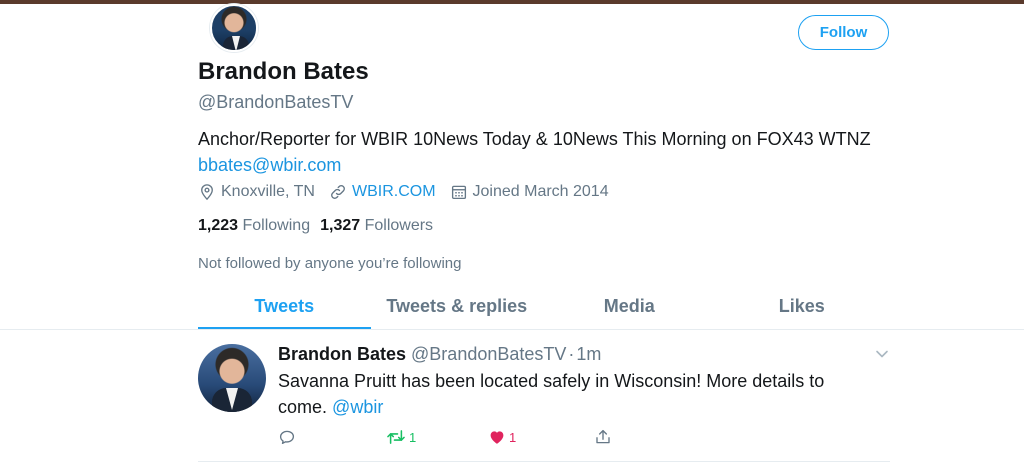  I want to click on profile-name: Brandon Bates, so click(283, 71).